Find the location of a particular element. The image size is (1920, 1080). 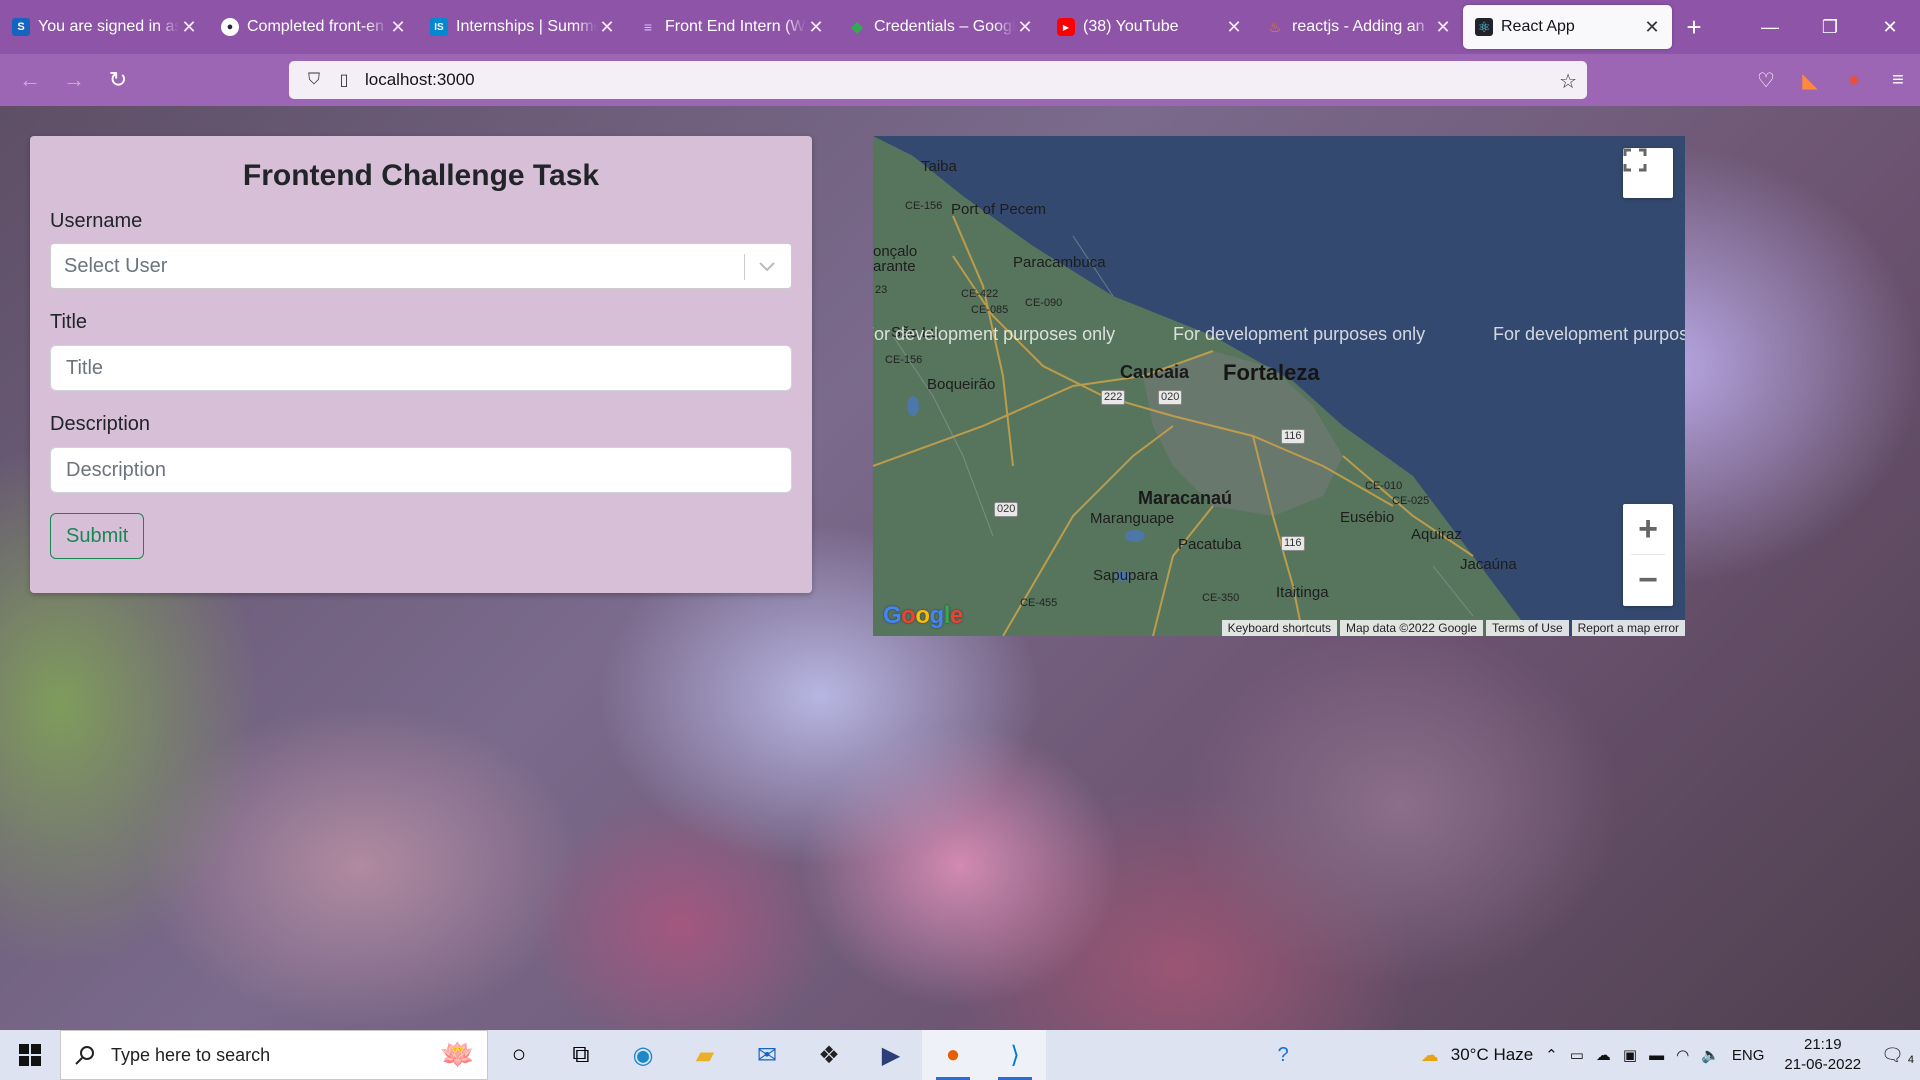

clock: 21:19 21-06-2022 is located at coordinates (1822, 1055).